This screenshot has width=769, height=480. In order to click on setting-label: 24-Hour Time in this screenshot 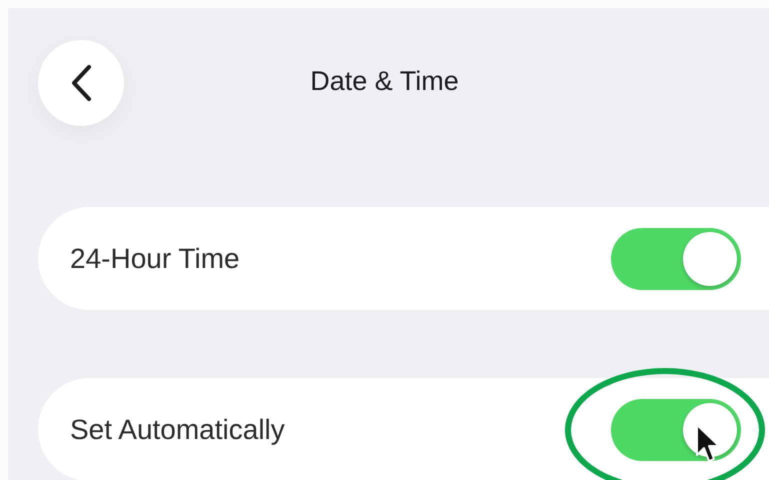, I will do `click(155, 258)`.